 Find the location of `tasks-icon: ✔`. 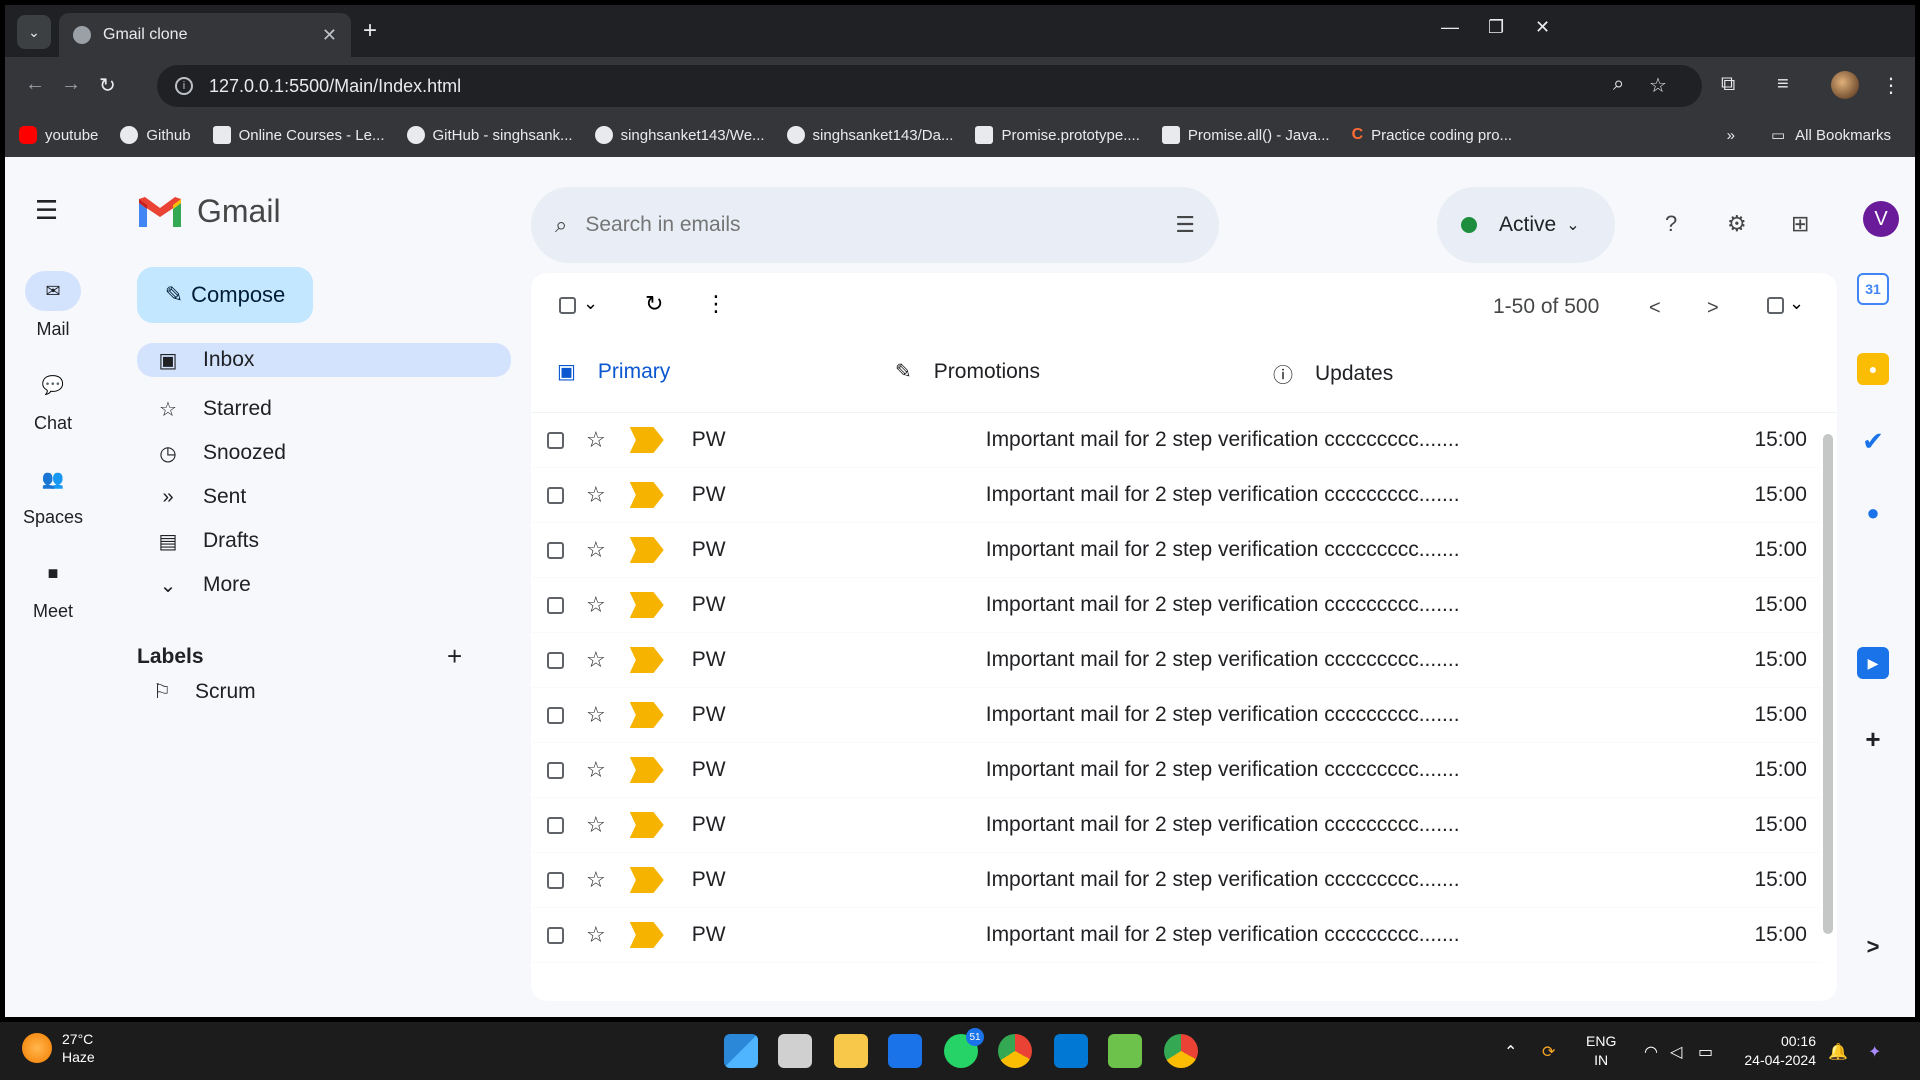

tasks-icon: ✔ is located at coordinates (1873, 441).